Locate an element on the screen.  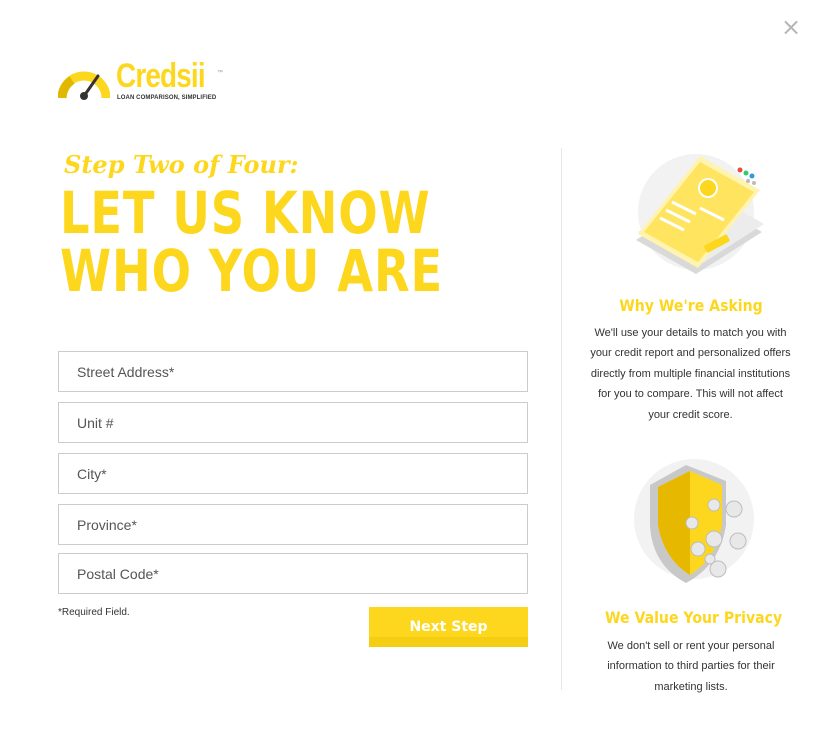
city-field is located at coordinates (293, 473).